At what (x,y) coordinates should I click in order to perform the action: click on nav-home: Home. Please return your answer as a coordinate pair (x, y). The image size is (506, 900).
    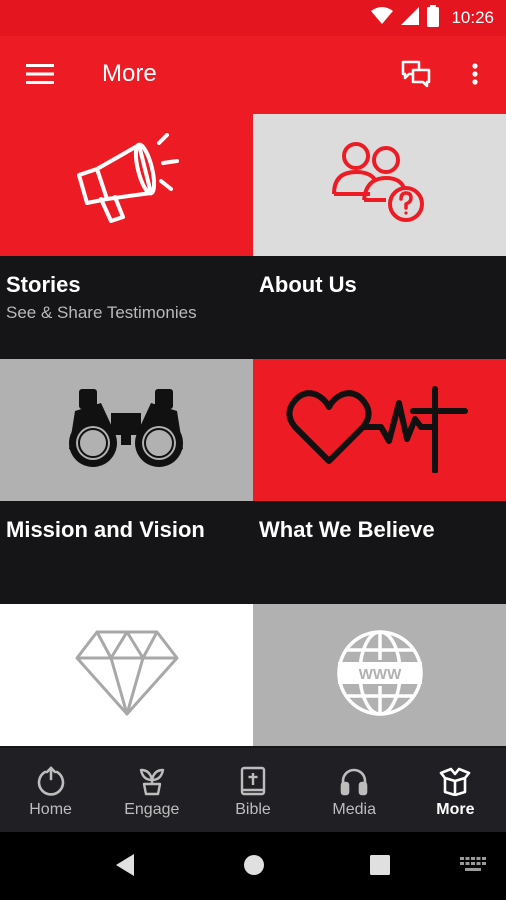
    Looking at the image, I should click on (50, 790).